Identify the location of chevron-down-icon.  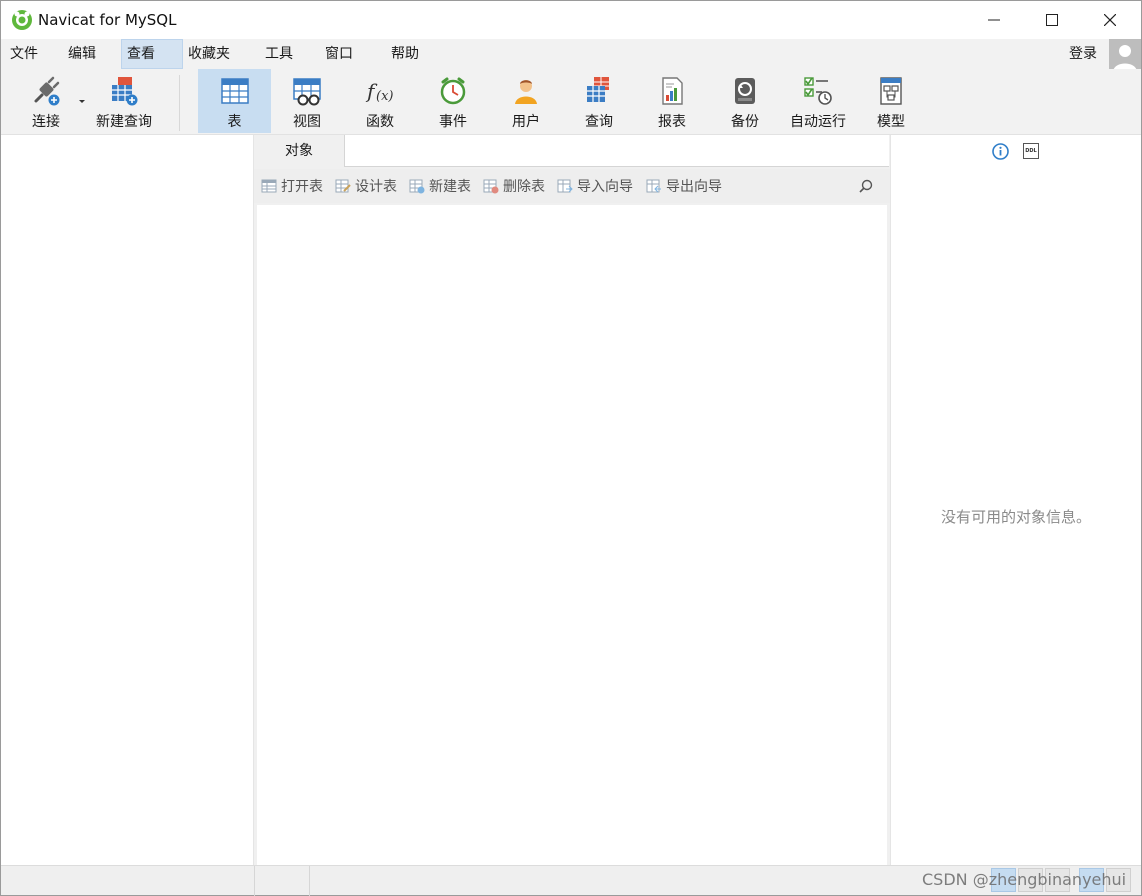
(82, 101).